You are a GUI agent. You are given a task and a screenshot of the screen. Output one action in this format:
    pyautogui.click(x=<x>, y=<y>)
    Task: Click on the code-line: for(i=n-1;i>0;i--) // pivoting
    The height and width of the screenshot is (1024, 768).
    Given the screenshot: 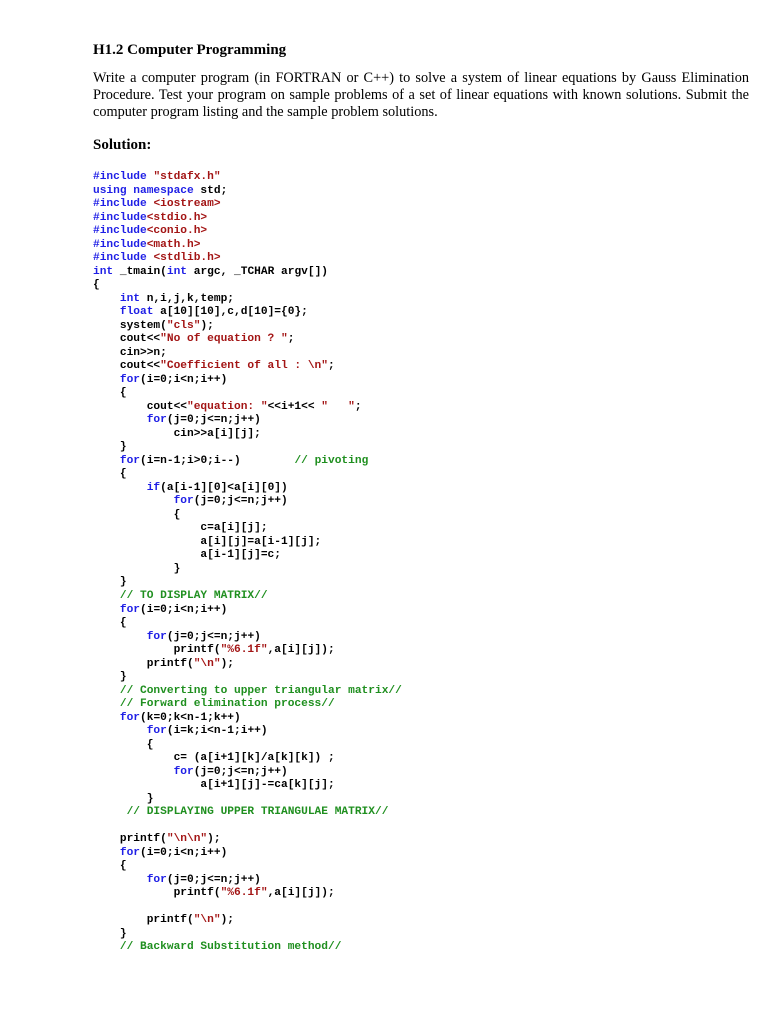 What is the action you would take?
    pyautogui.click(x=247, y=462)
    